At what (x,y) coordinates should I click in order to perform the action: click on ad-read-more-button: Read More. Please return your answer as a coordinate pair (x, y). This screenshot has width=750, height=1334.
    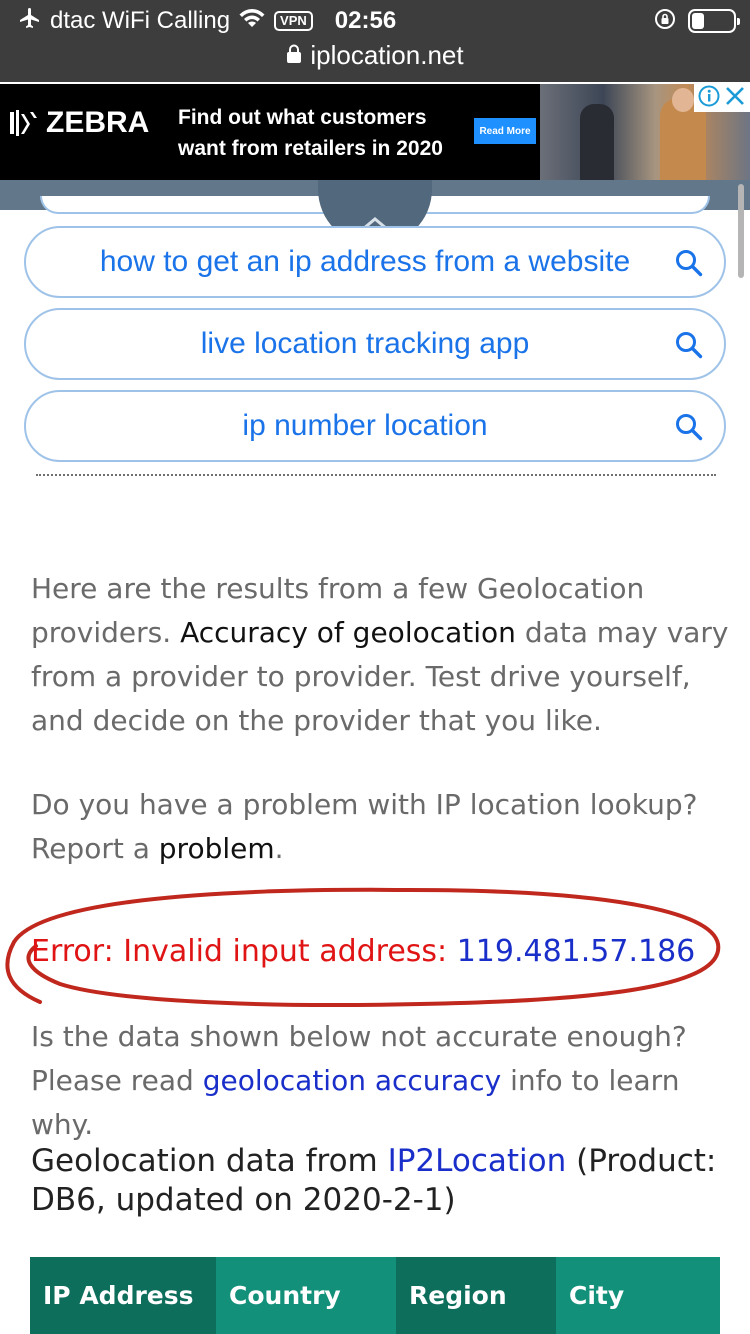
    Looking at the image, I should click on (505, 131).